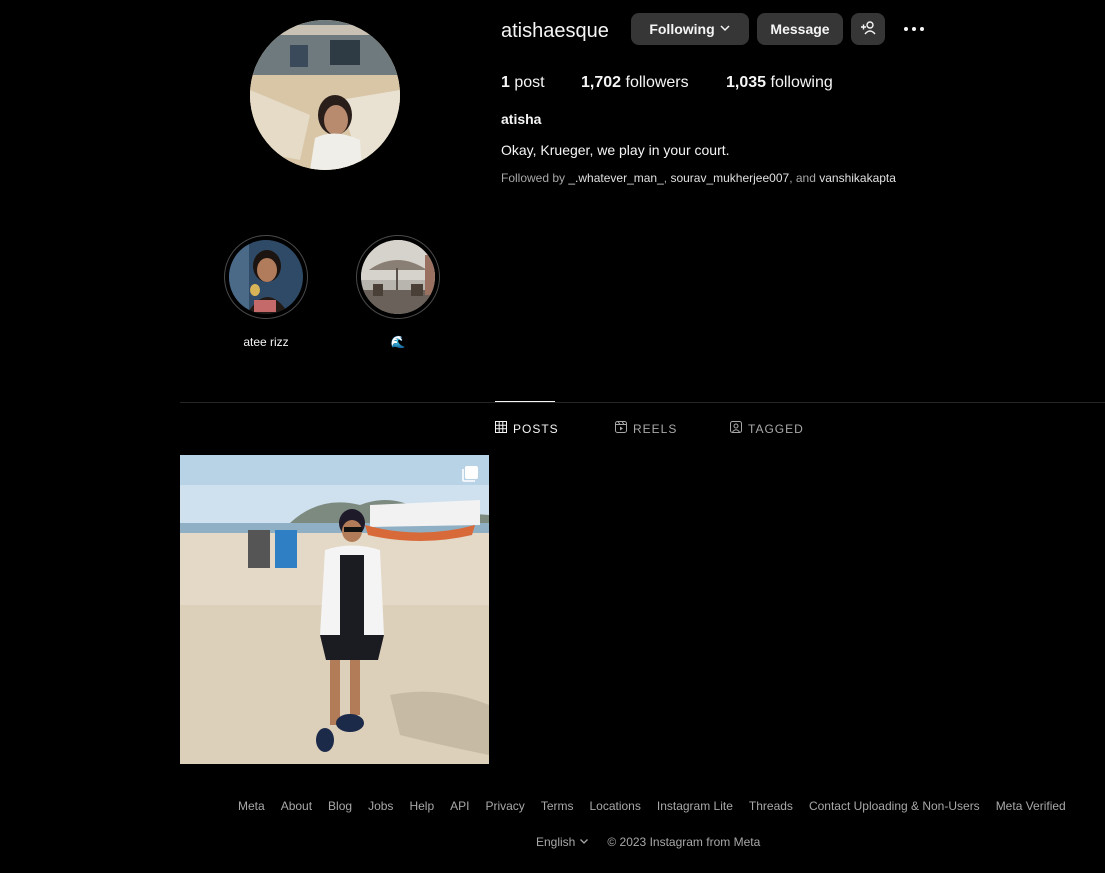 This screenshot has height=873, width=1105. I want to click on followers-count: 1,702, so click(601, 82).